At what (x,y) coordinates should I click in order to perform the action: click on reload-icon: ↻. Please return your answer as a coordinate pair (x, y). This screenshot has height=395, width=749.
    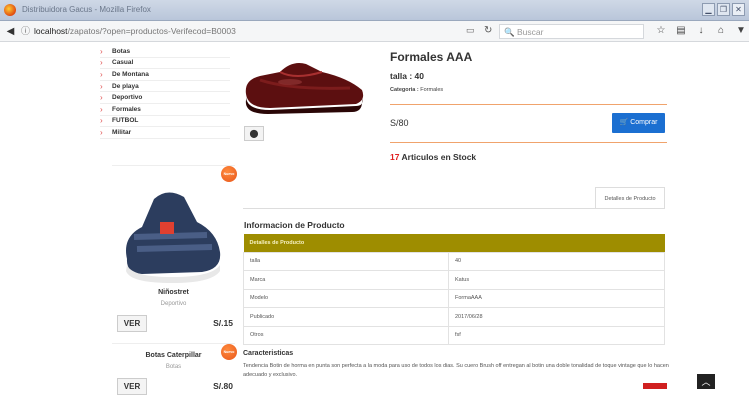
    Looking at the image, I should click on (488, 30).